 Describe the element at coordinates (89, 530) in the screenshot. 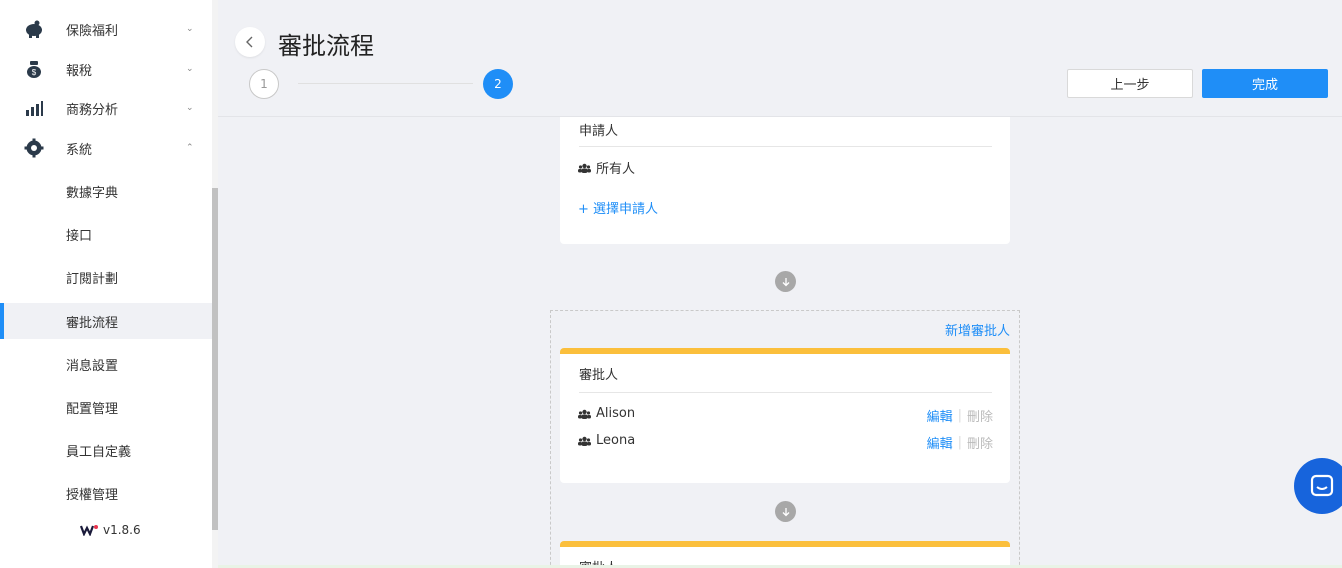

I see `brand-logo-icon` at that location.